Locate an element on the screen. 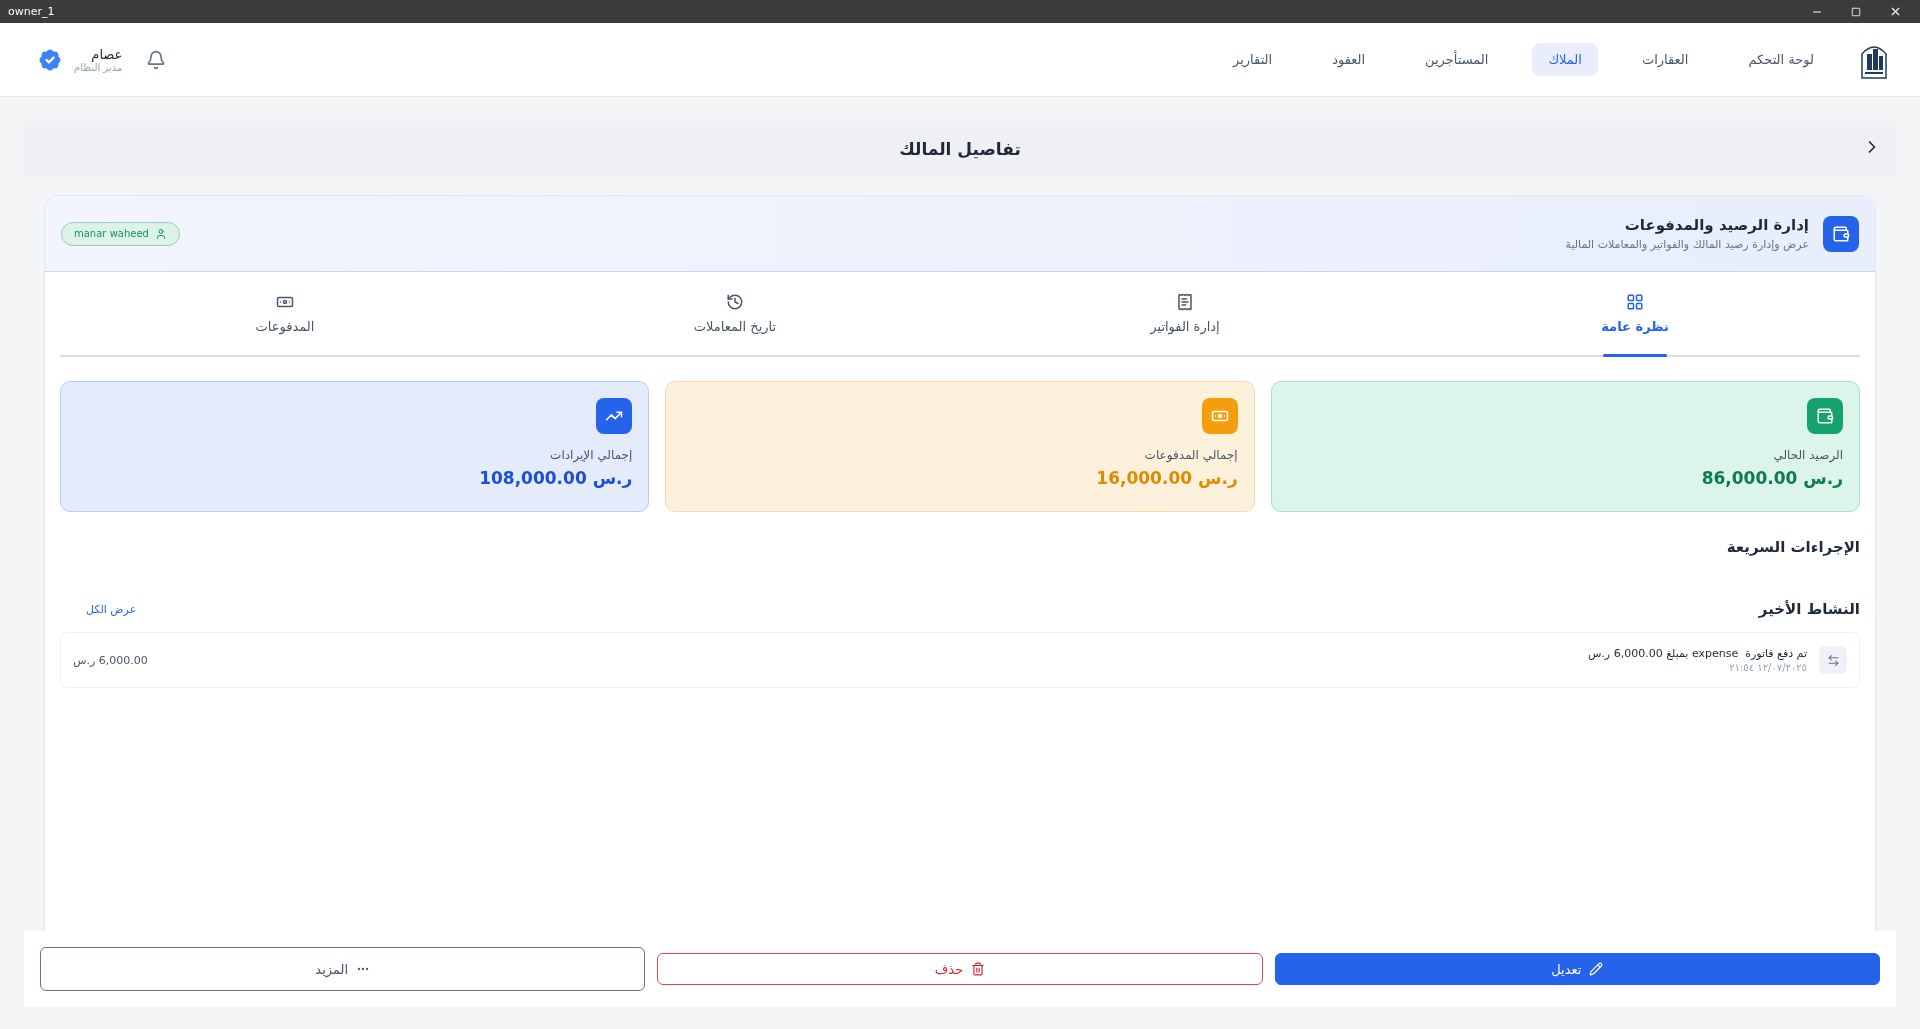 This screenshot has height=1029, width=1920. nav-link: الملاك is located at coordinates (1565, 59).